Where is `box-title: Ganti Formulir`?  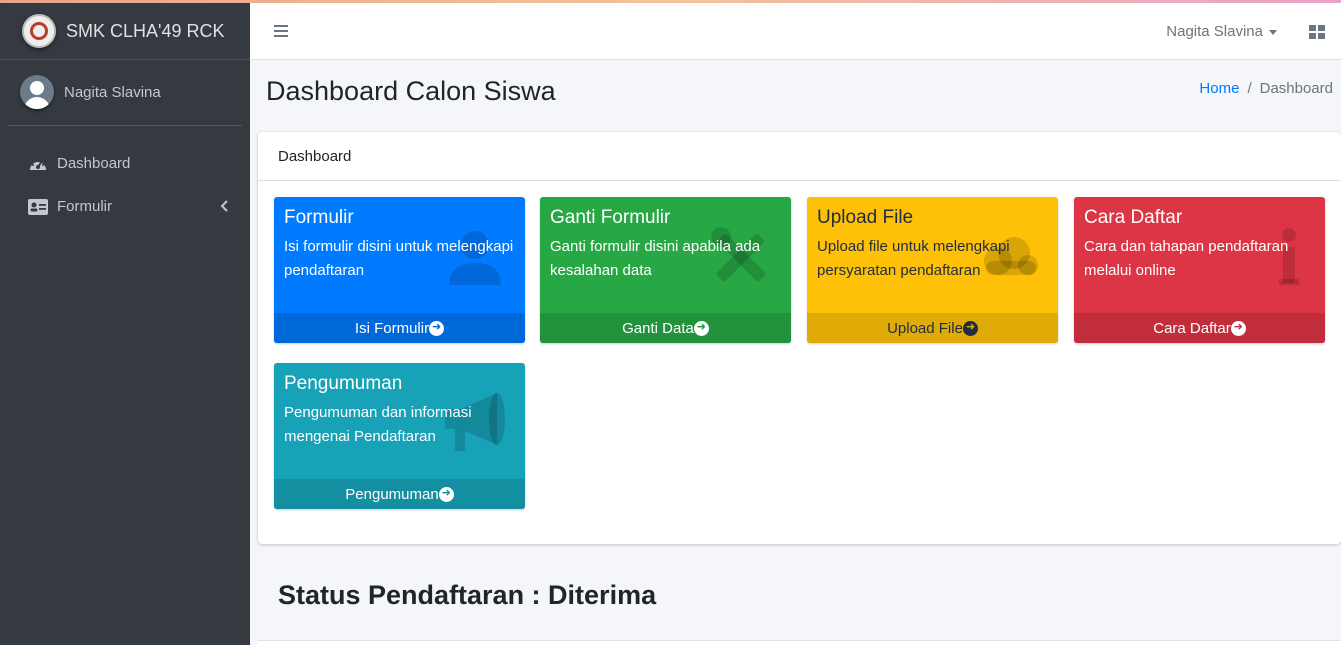 box-title: Ganti Formulir is located at coordinates (610, 217).